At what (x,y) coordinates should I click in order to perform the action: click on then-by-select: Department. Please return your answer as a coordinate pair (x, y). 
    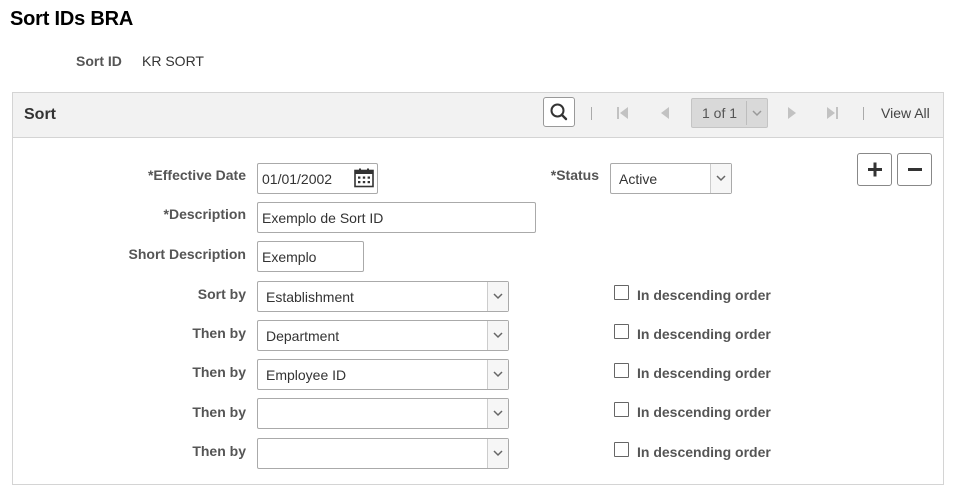
    Looking at the image, I should click on (383, 335).